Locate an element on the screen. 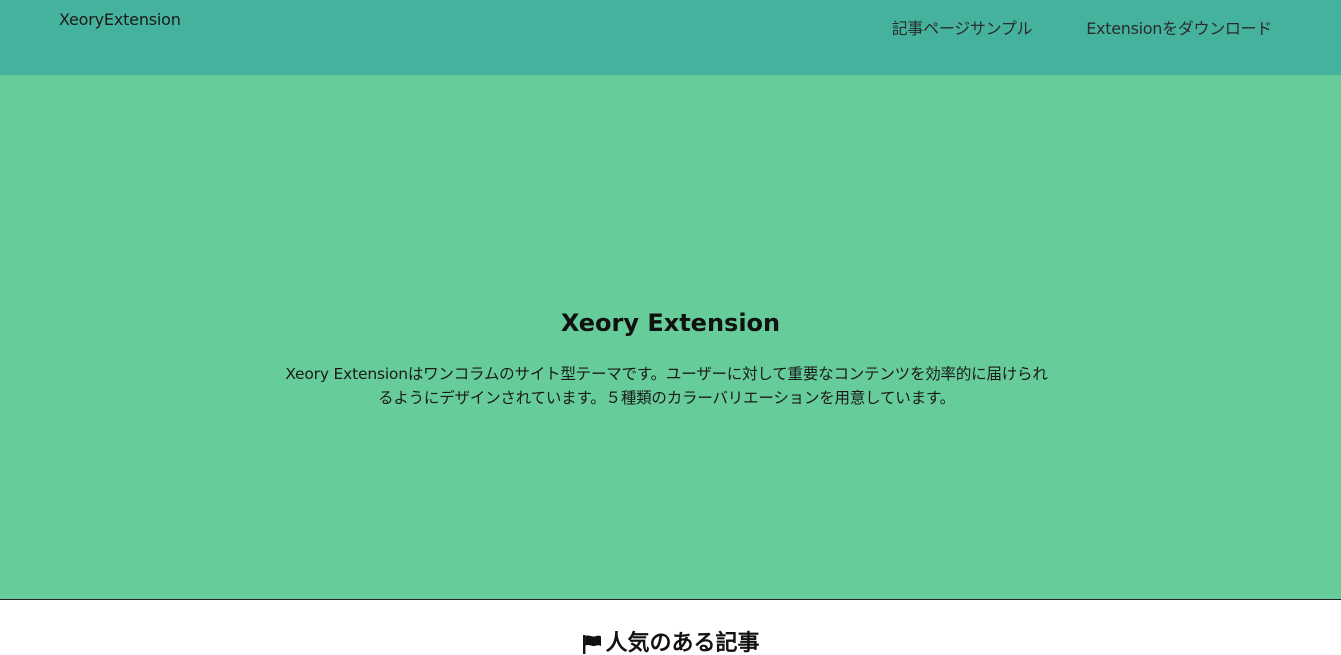 This screenshot has height=655, width=1341. nav-link-article-sample: 記事ページサンプル is located at coordinates (962, 29).